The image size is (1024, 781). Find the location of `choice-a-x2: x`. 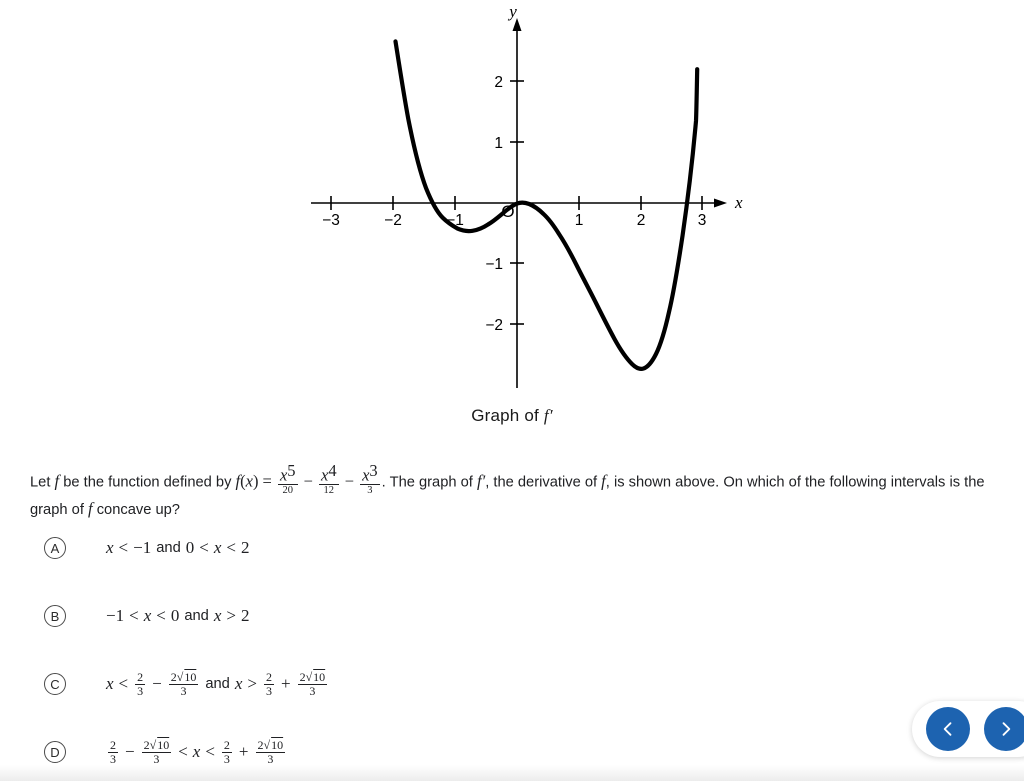

choice-a-x2: x is located at coordinates (217, 547).